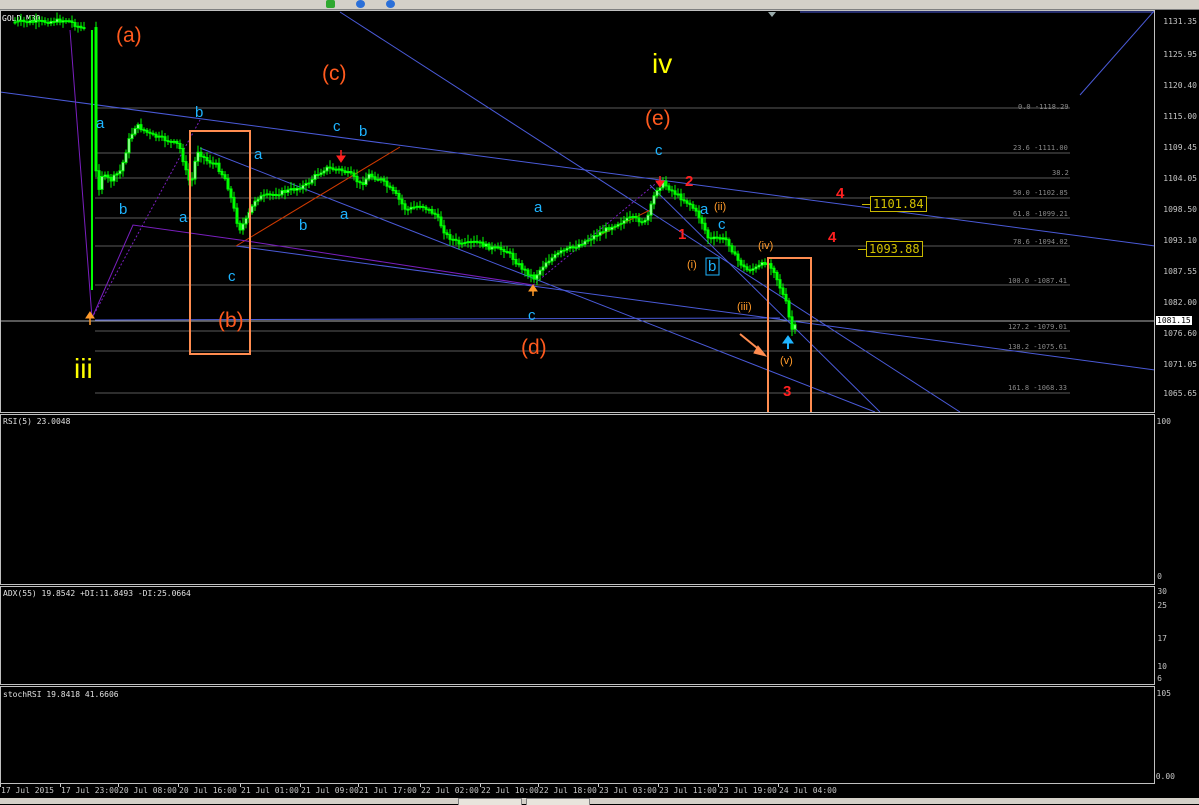 The width and height of the screenshot is (1199, 805). I want to click on wave-label-4-a: 4, so click(840, 193).